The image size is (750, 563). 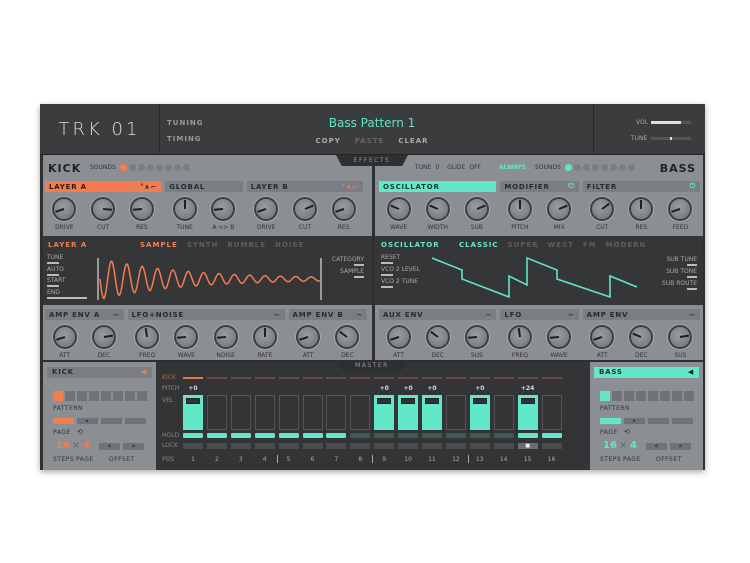 I want to click on att-knob: ATT, so click(x=308, y=342).